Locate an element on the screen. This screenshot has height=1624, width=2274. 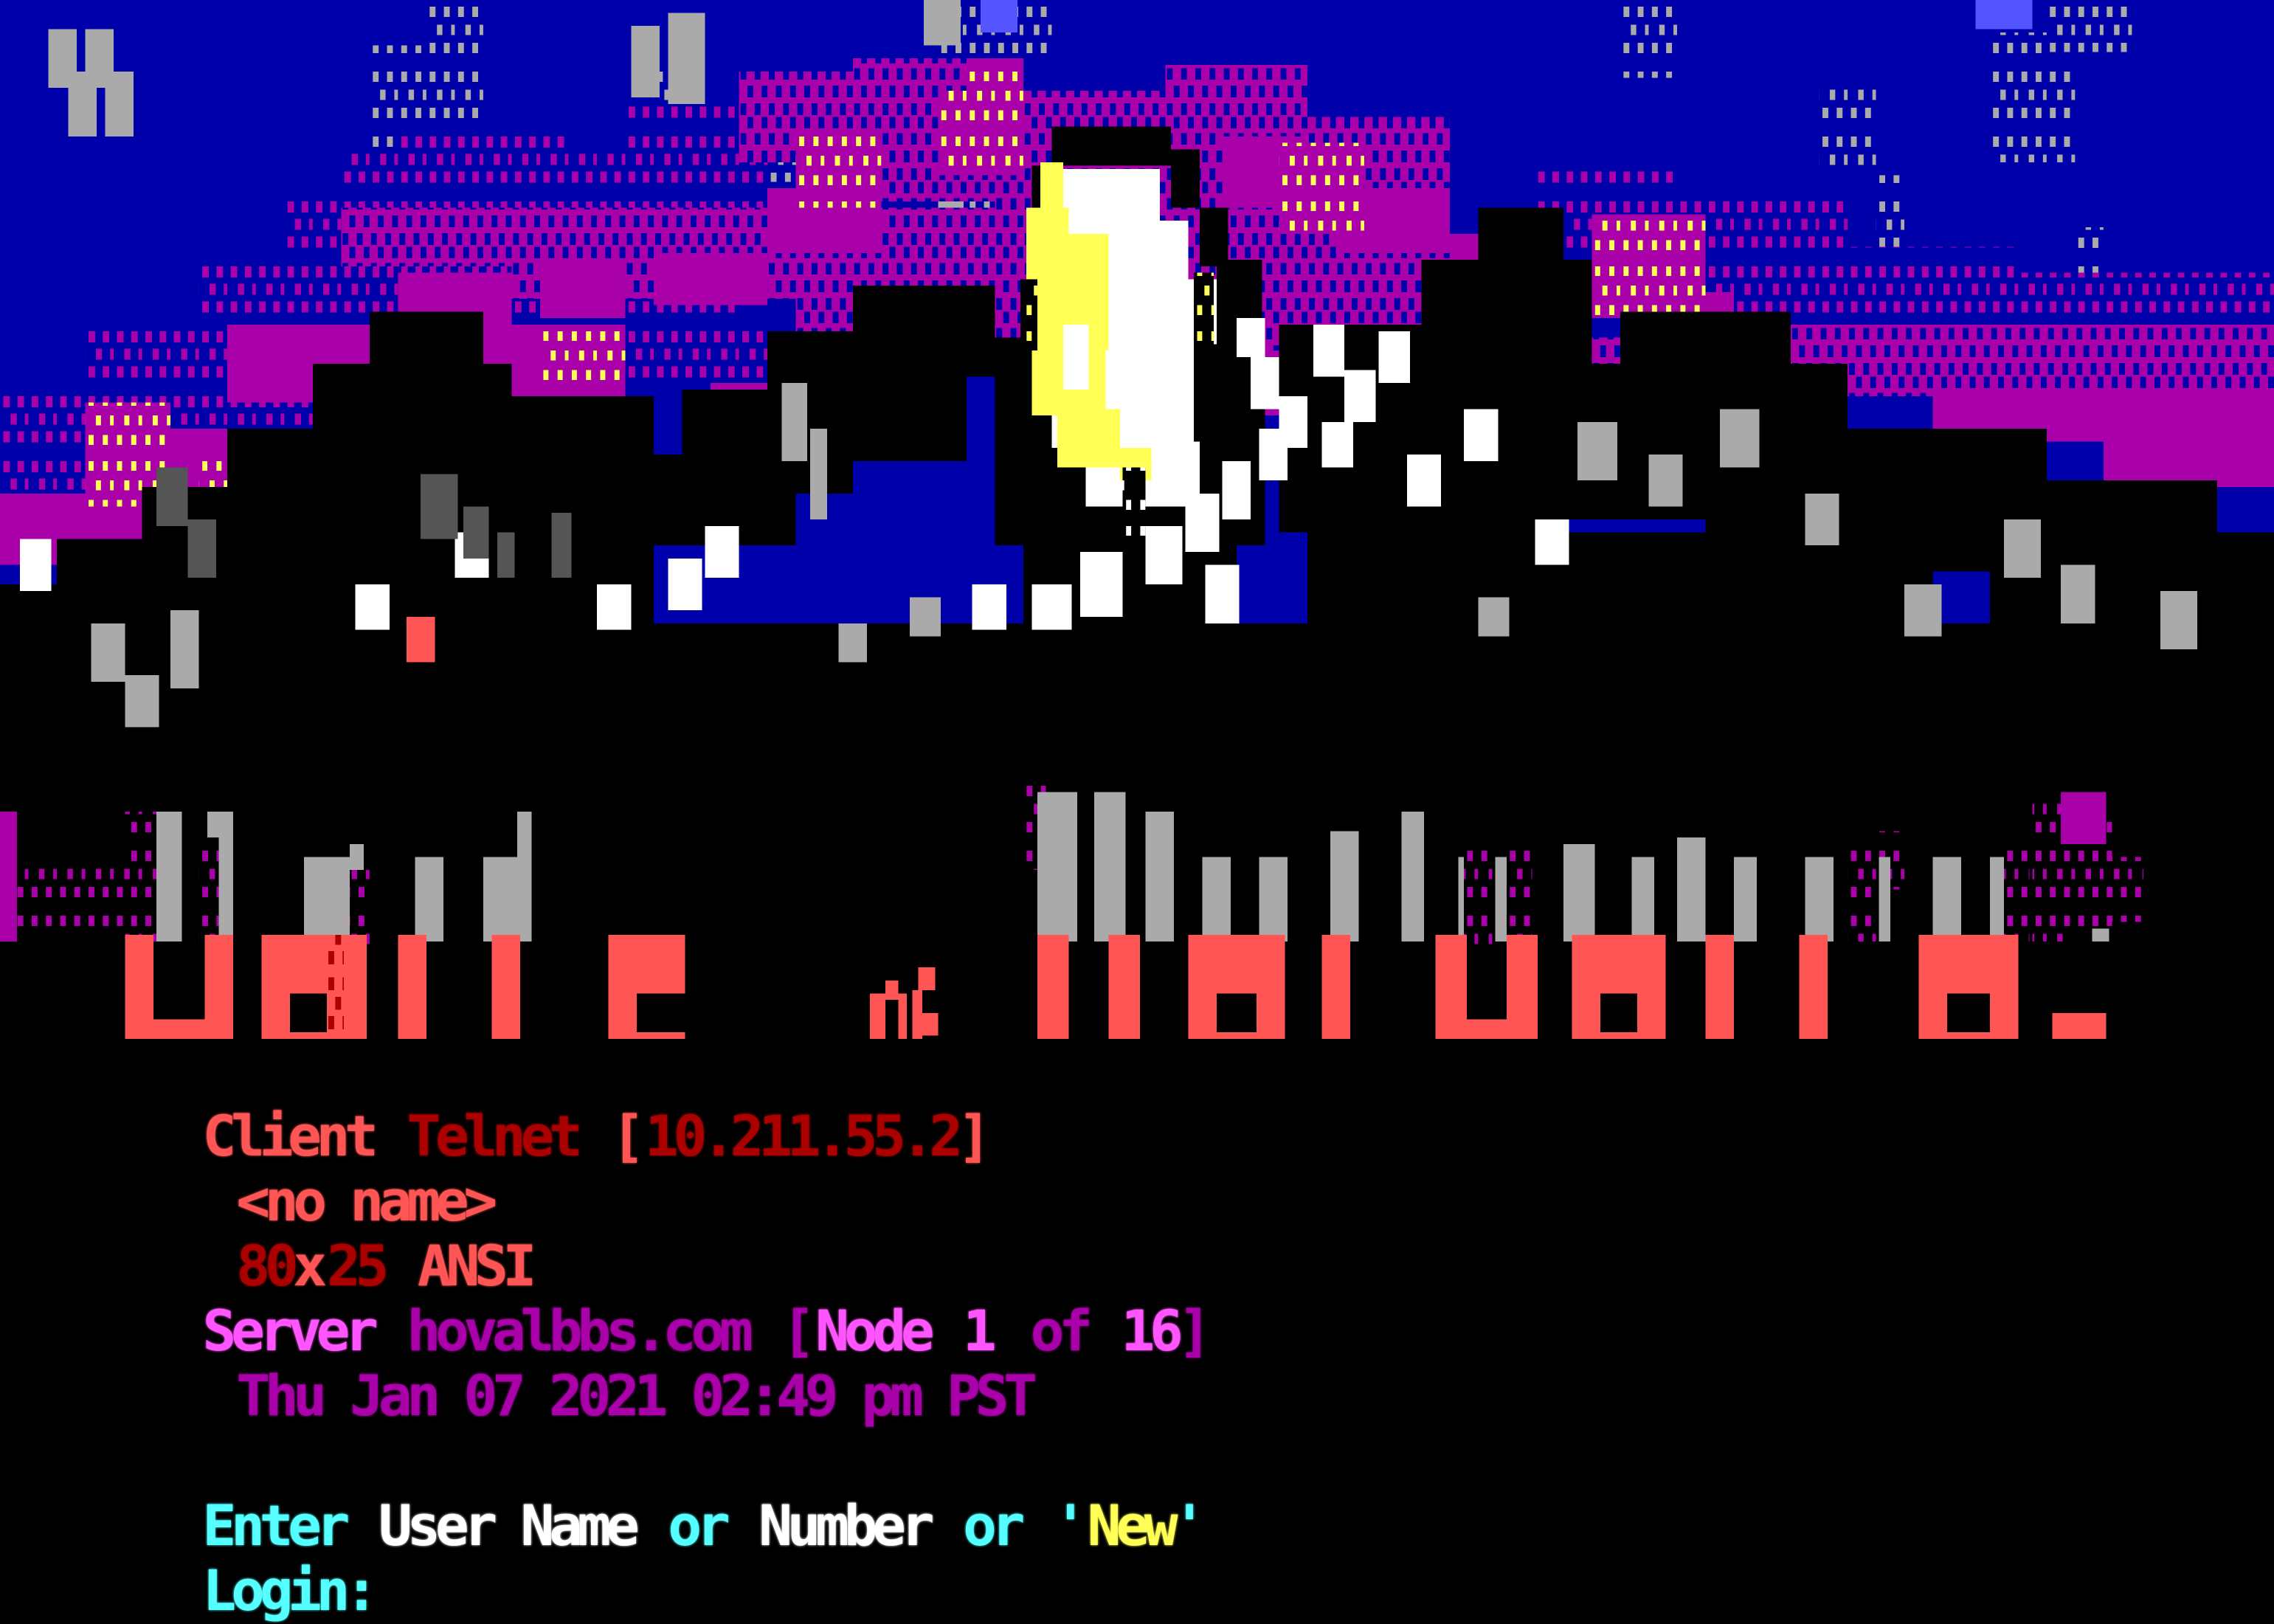
client-name-line: < n o n a m e > is located at coordinates (1137, 1169).